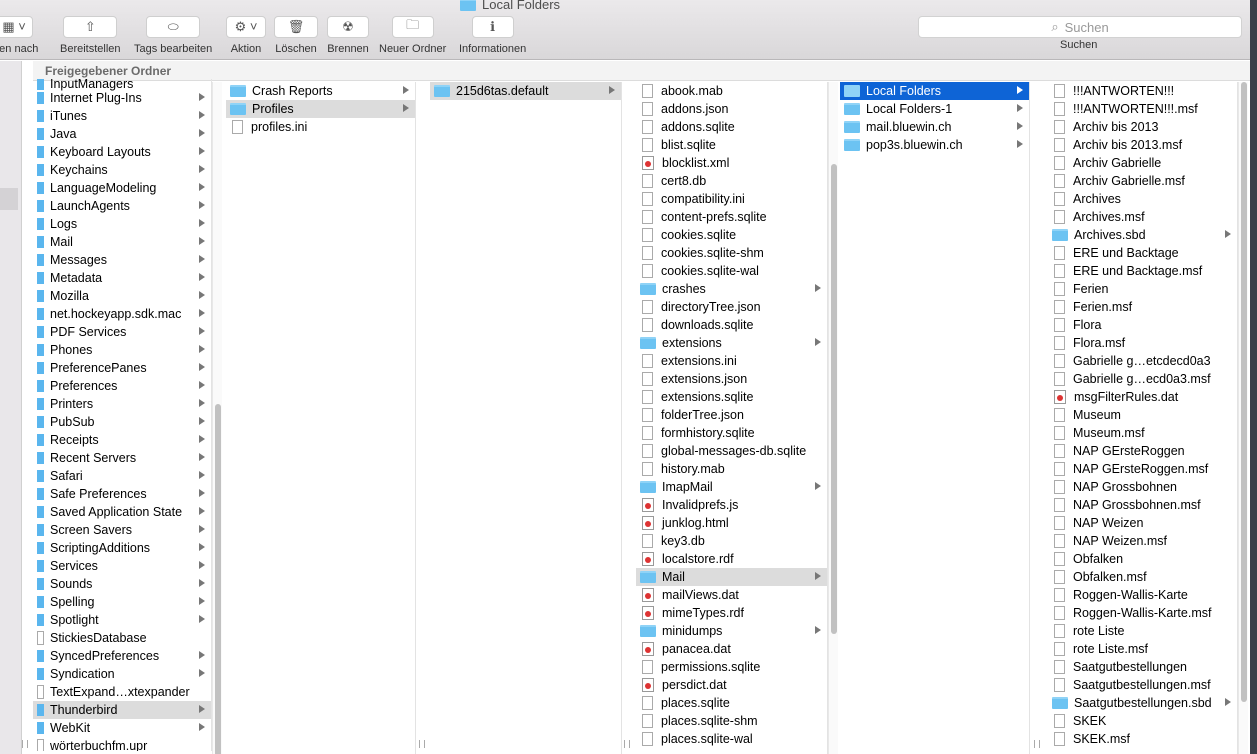  What do you see at coordinates (1142, 109) in the screenshot?
I see `list-item: !!!ANTWORTEN!!!.msf` at bounding box center [1142, 109].